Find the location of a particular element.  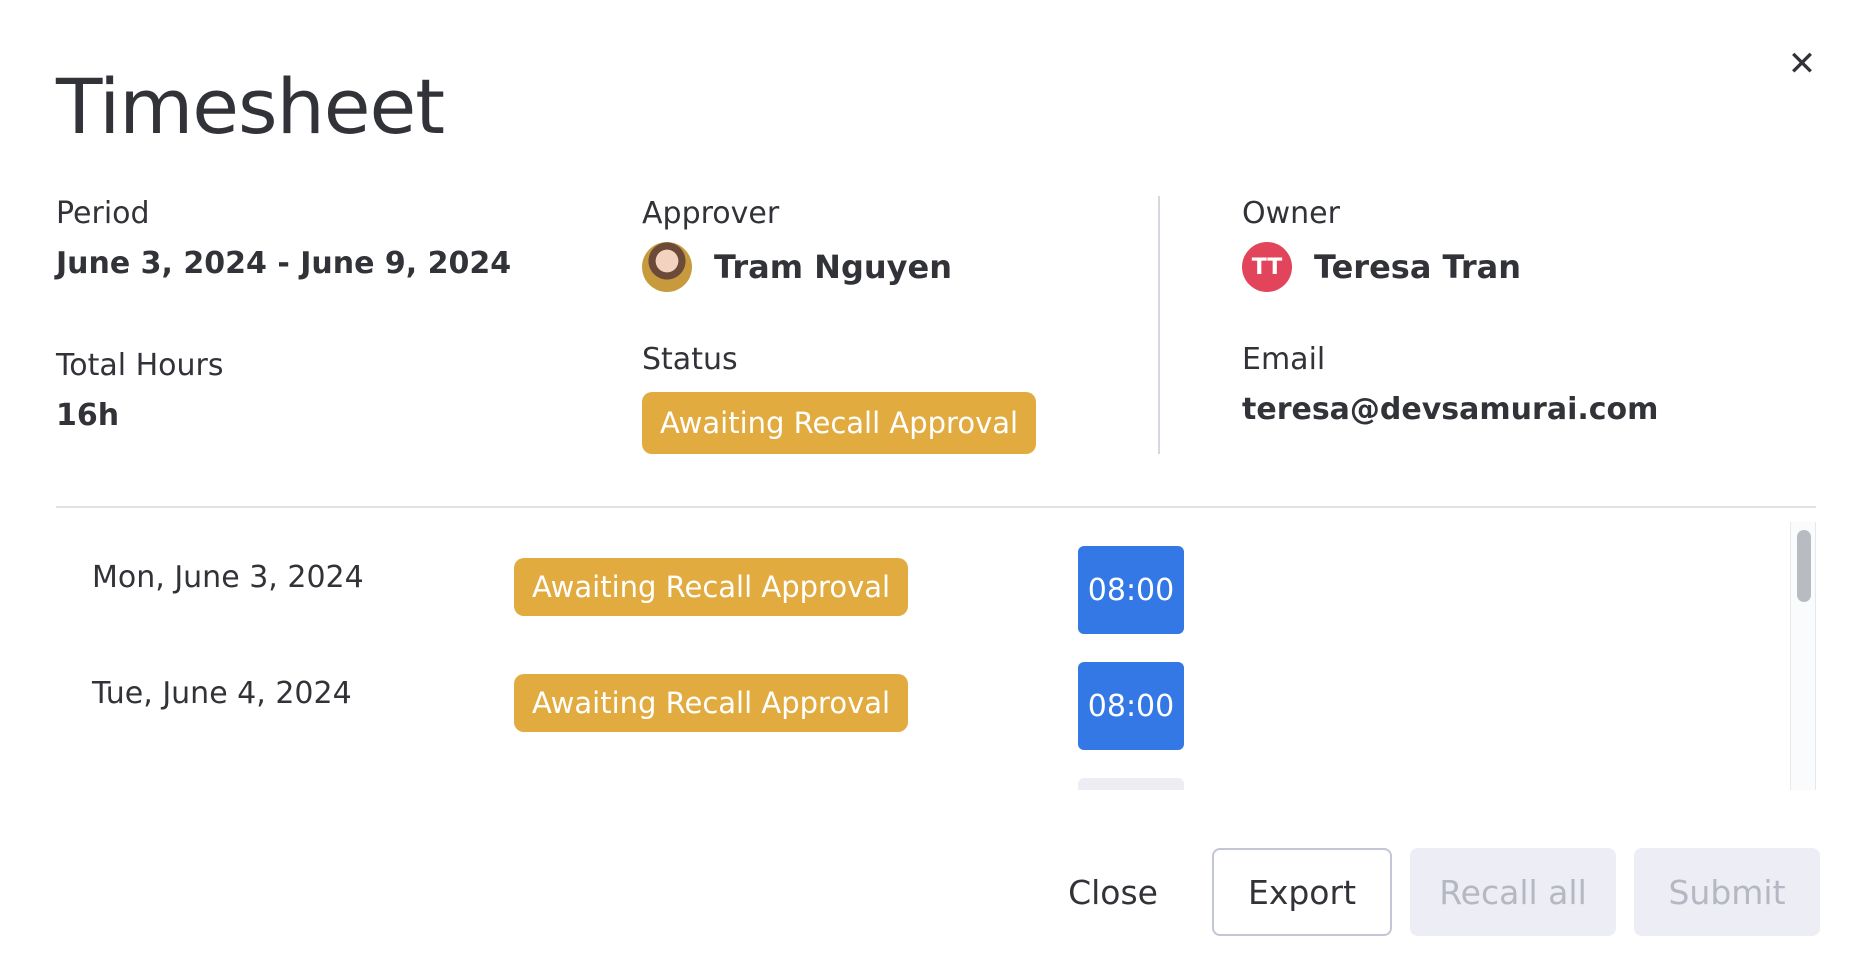

email-label: Email is located at coordinates (1284, 359).